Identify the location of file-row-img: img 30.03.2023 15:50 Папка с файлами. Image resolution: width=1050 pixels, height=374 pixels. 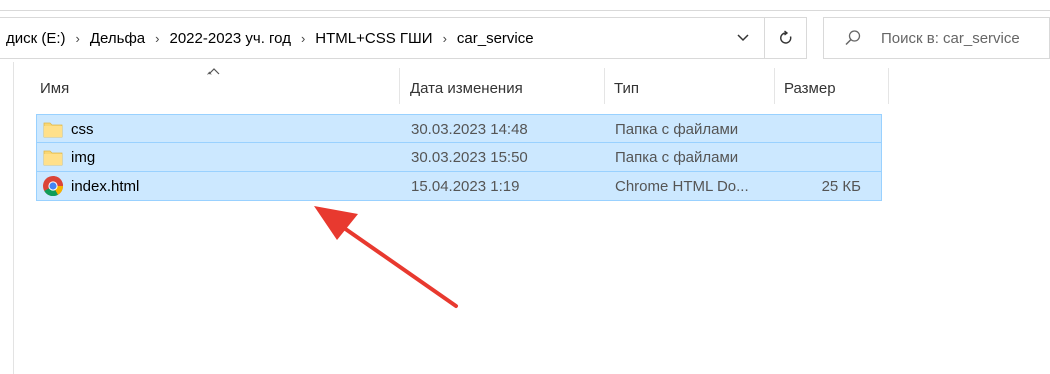
(459, 157).